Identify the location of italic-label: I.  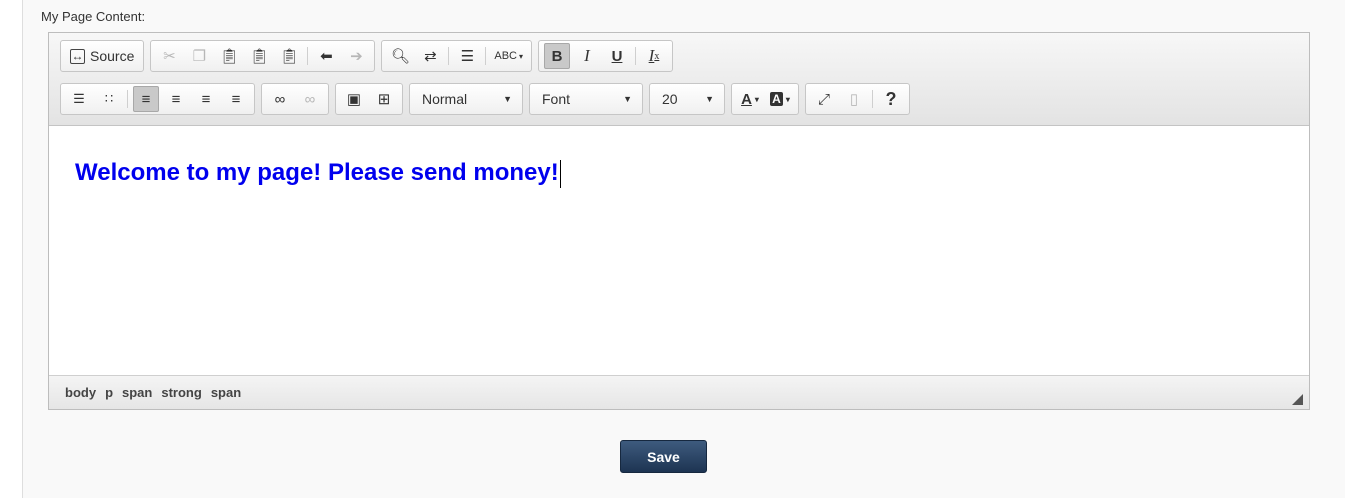
(587, 55).